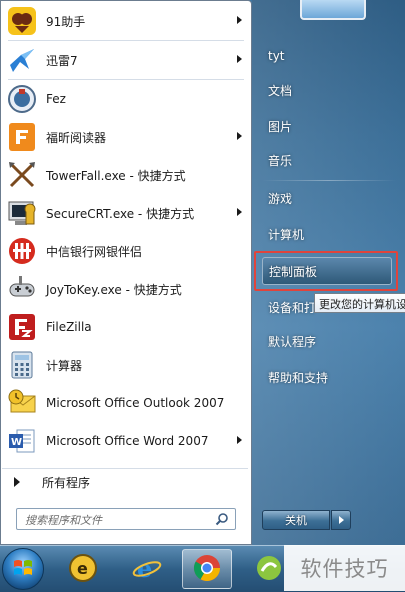 The height and width of the screenshot is (592, 405). I want to click on calculator-icon, so click(22, 365).